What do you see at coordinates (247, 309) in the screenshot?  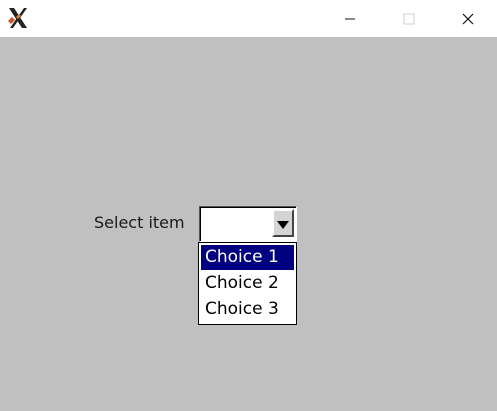 I see `option-choice-3: Choice 3` at bounding box center [247, 309].